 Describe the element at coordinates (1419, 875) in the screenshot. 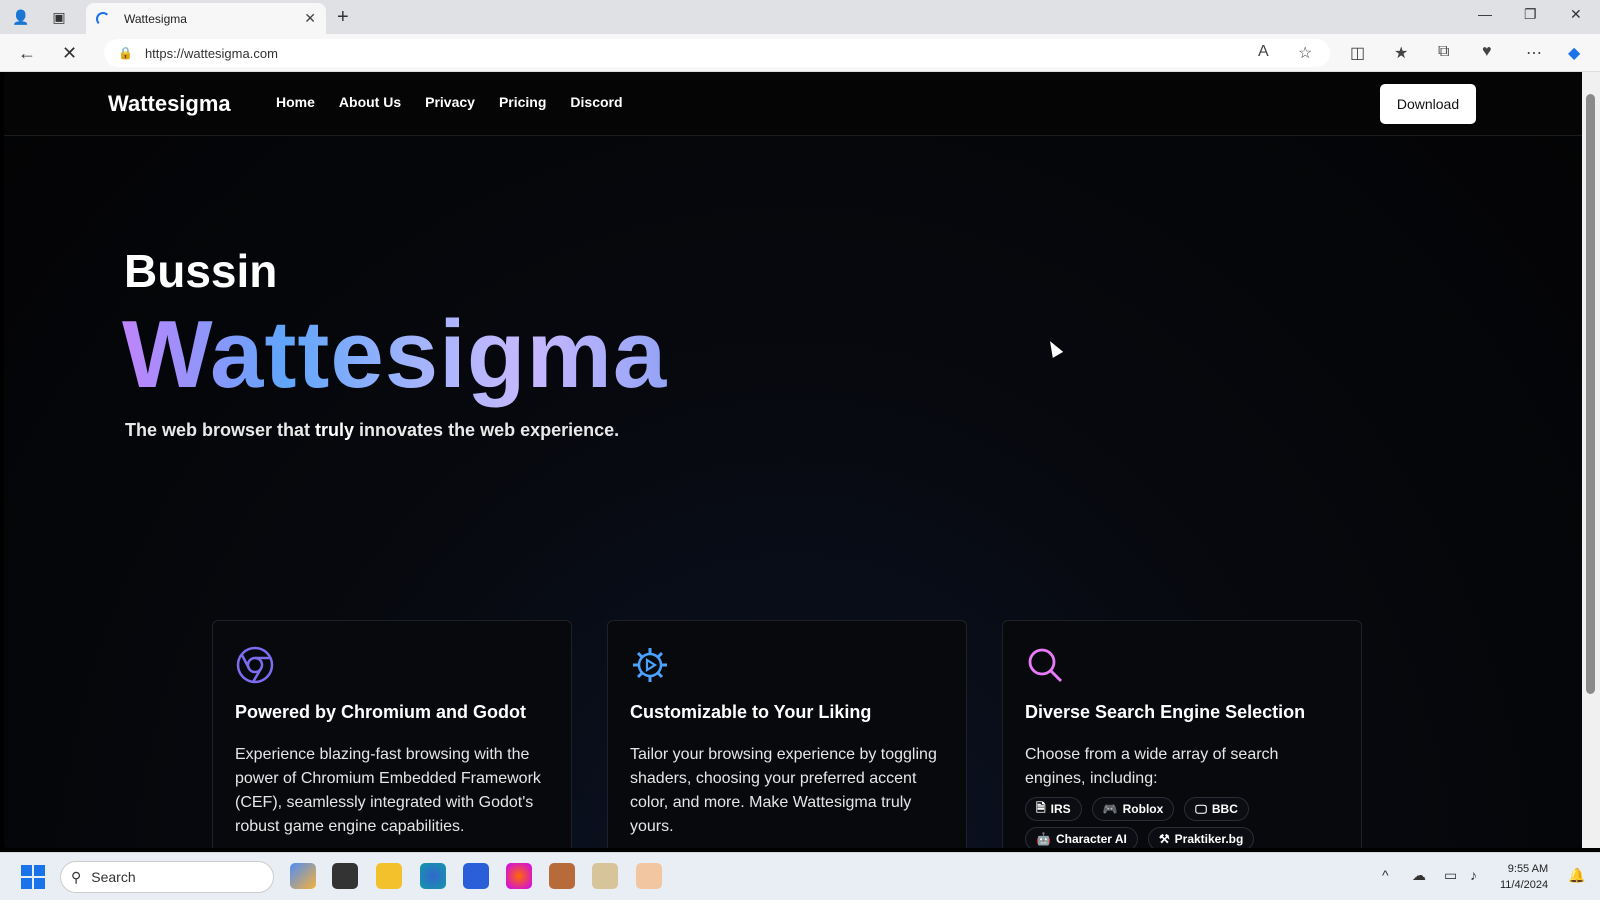

I see `onedrive-icon: ☁` at that location.